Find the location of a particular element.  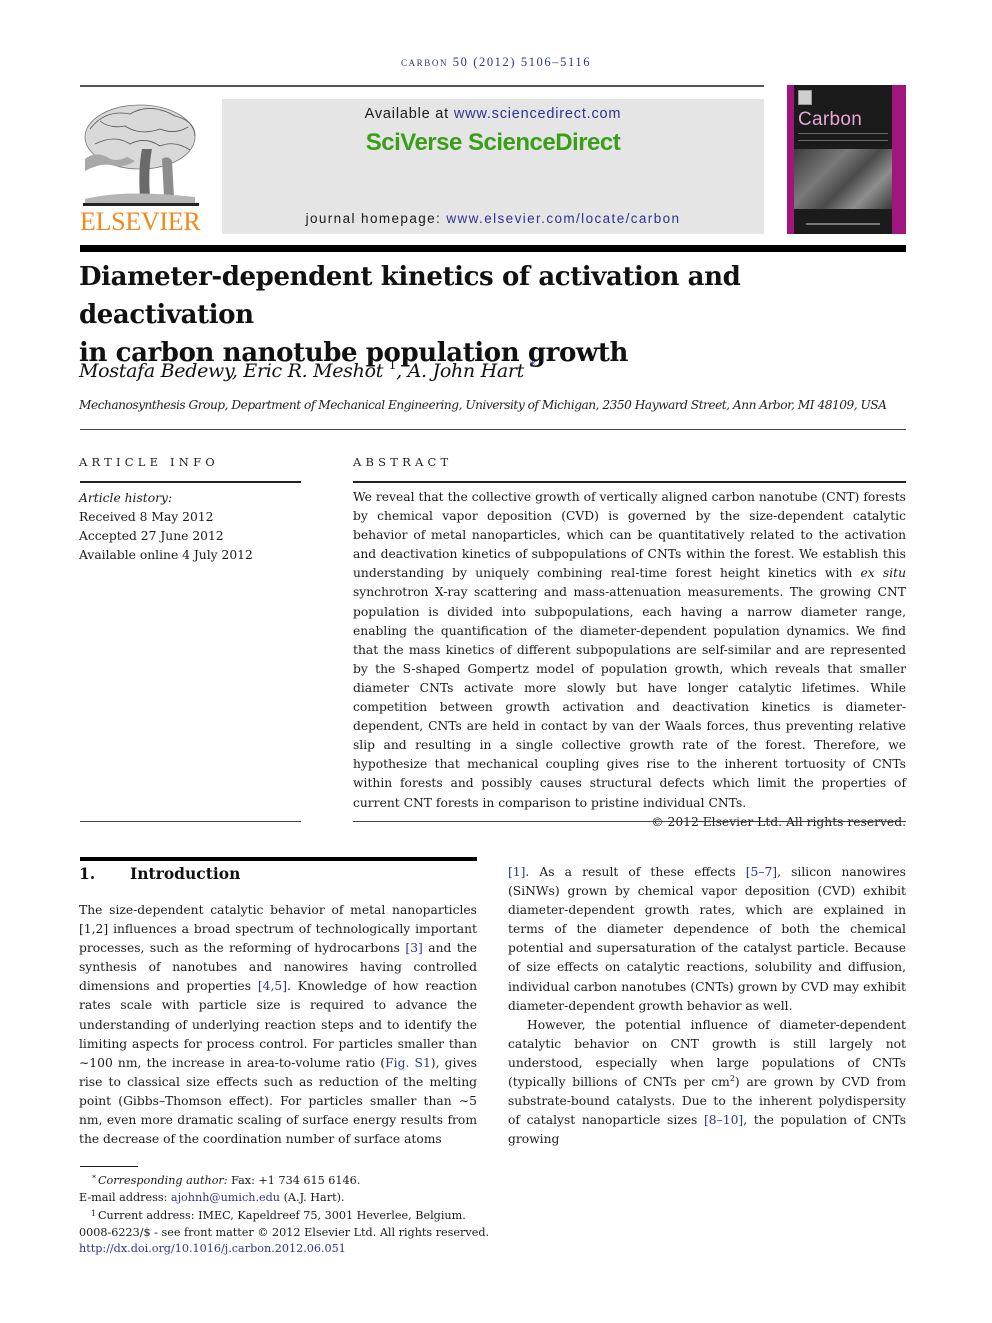

available-at: Available at www.sciencedirect.com is located at coordinates (493, 114).